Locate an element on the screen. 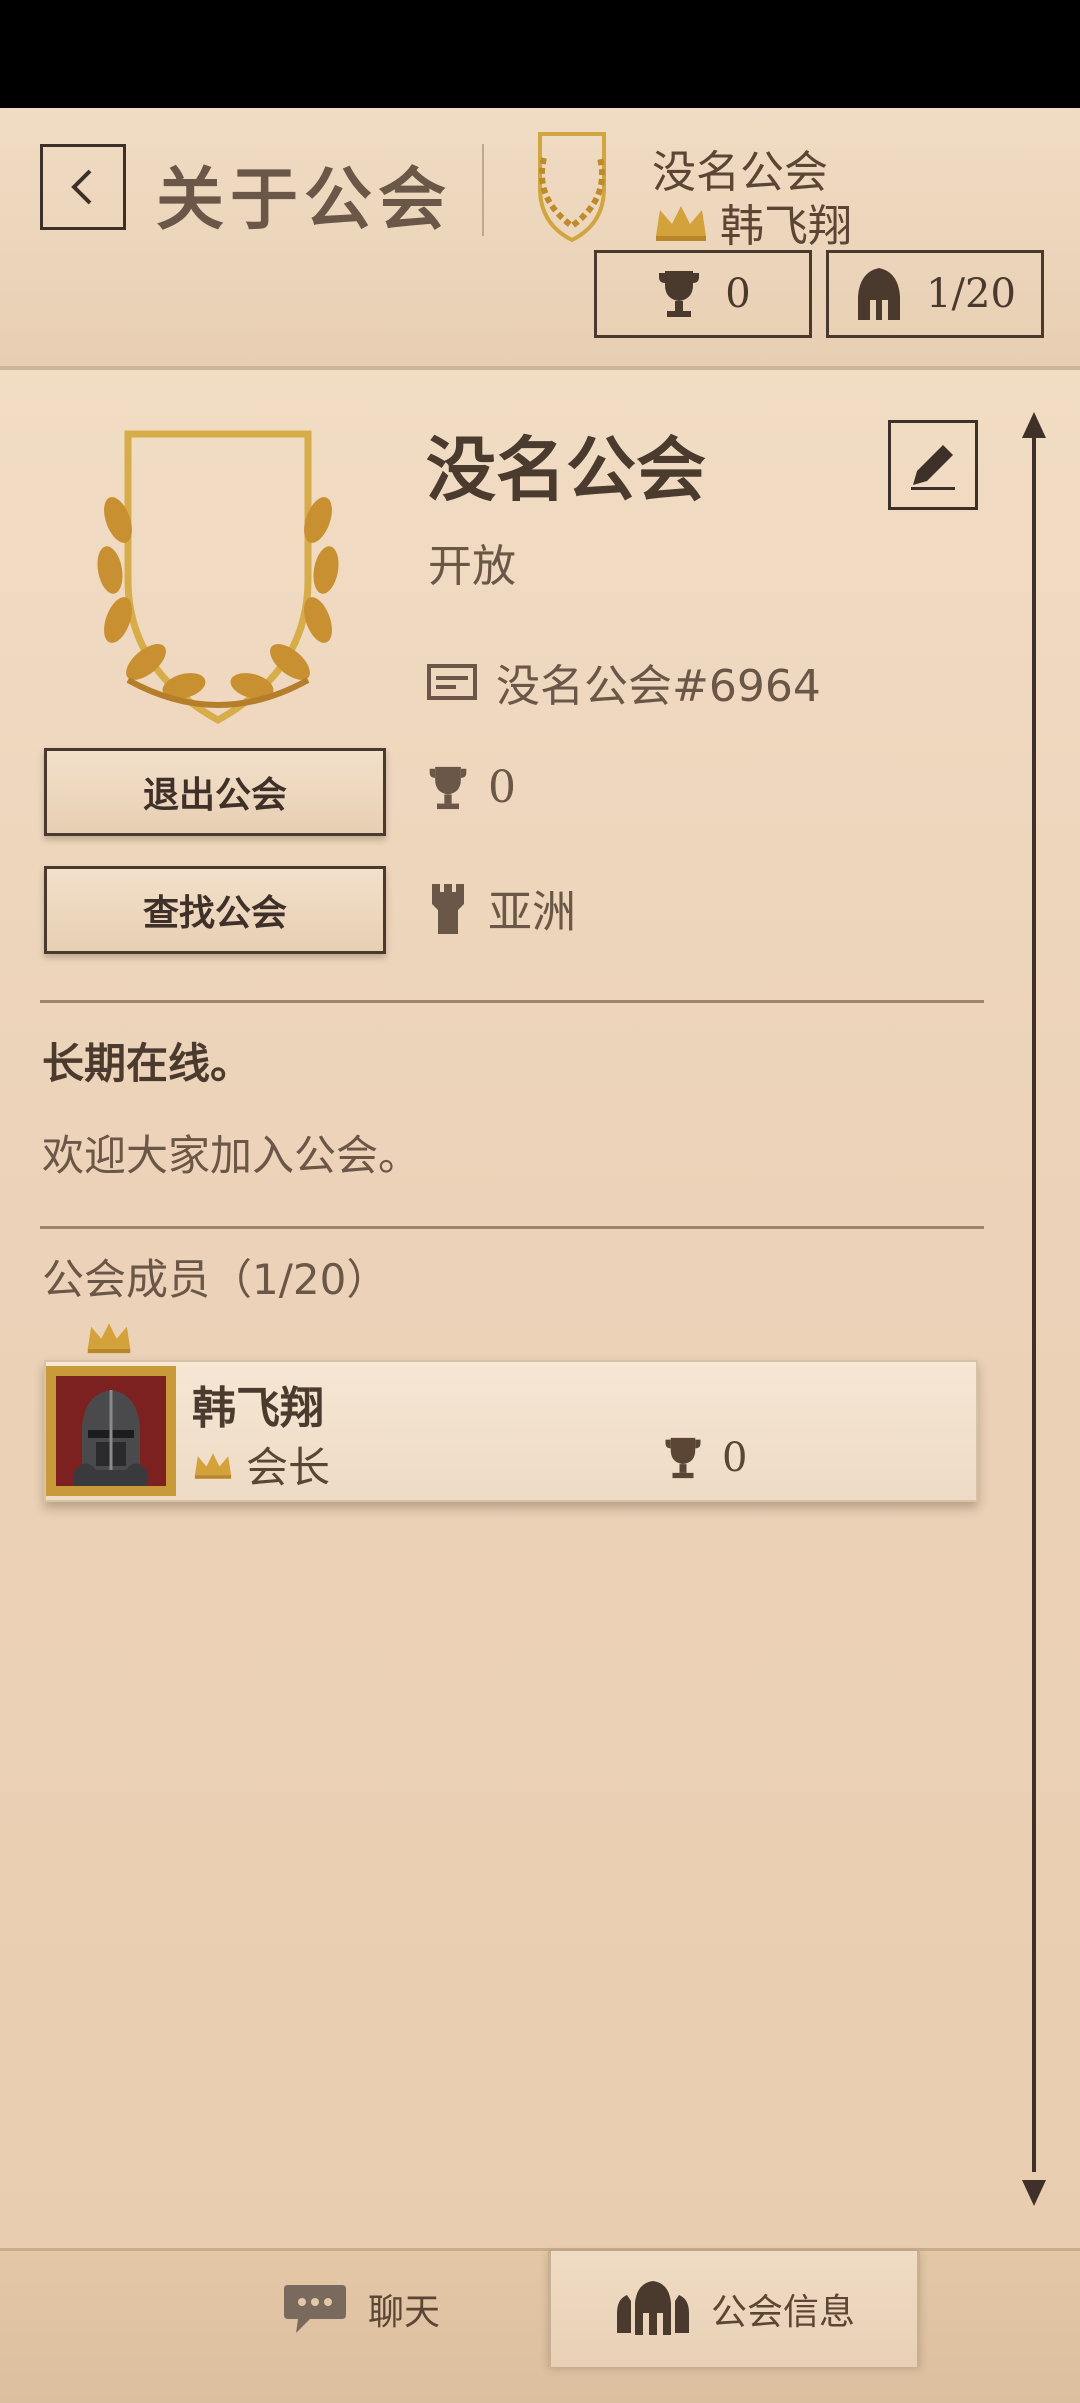 The image size is (1080, 2403). header-trophy-count: 0 is located at coordinates (738, 294).